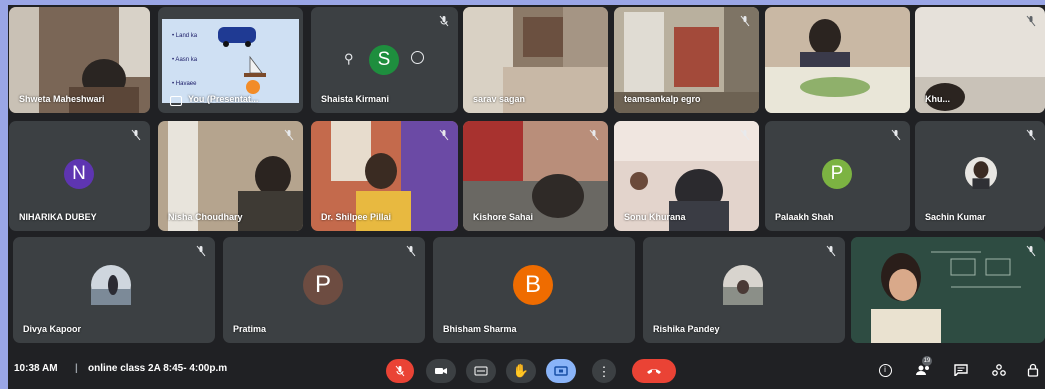 The image size is (1045, 389). I want to click on people-button: 19, so click(923, 368).